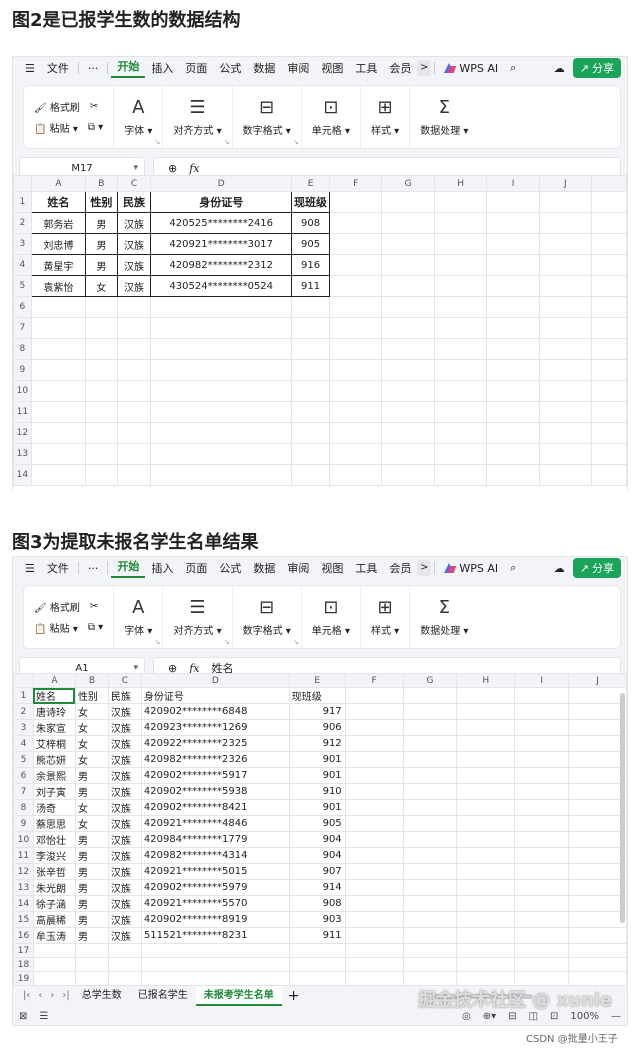 The height and width of the screenshot is (1048, 632). Describe the element at coordinates (542, 680) in the screenshot. I see `column-header: I` at that location.